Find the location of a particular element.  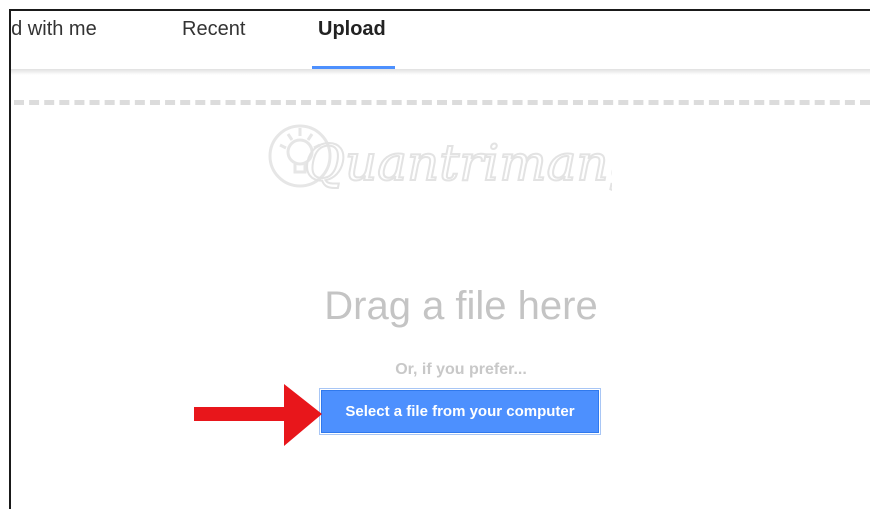

dropzone-dashed-border is located at coordinates (442, 102).